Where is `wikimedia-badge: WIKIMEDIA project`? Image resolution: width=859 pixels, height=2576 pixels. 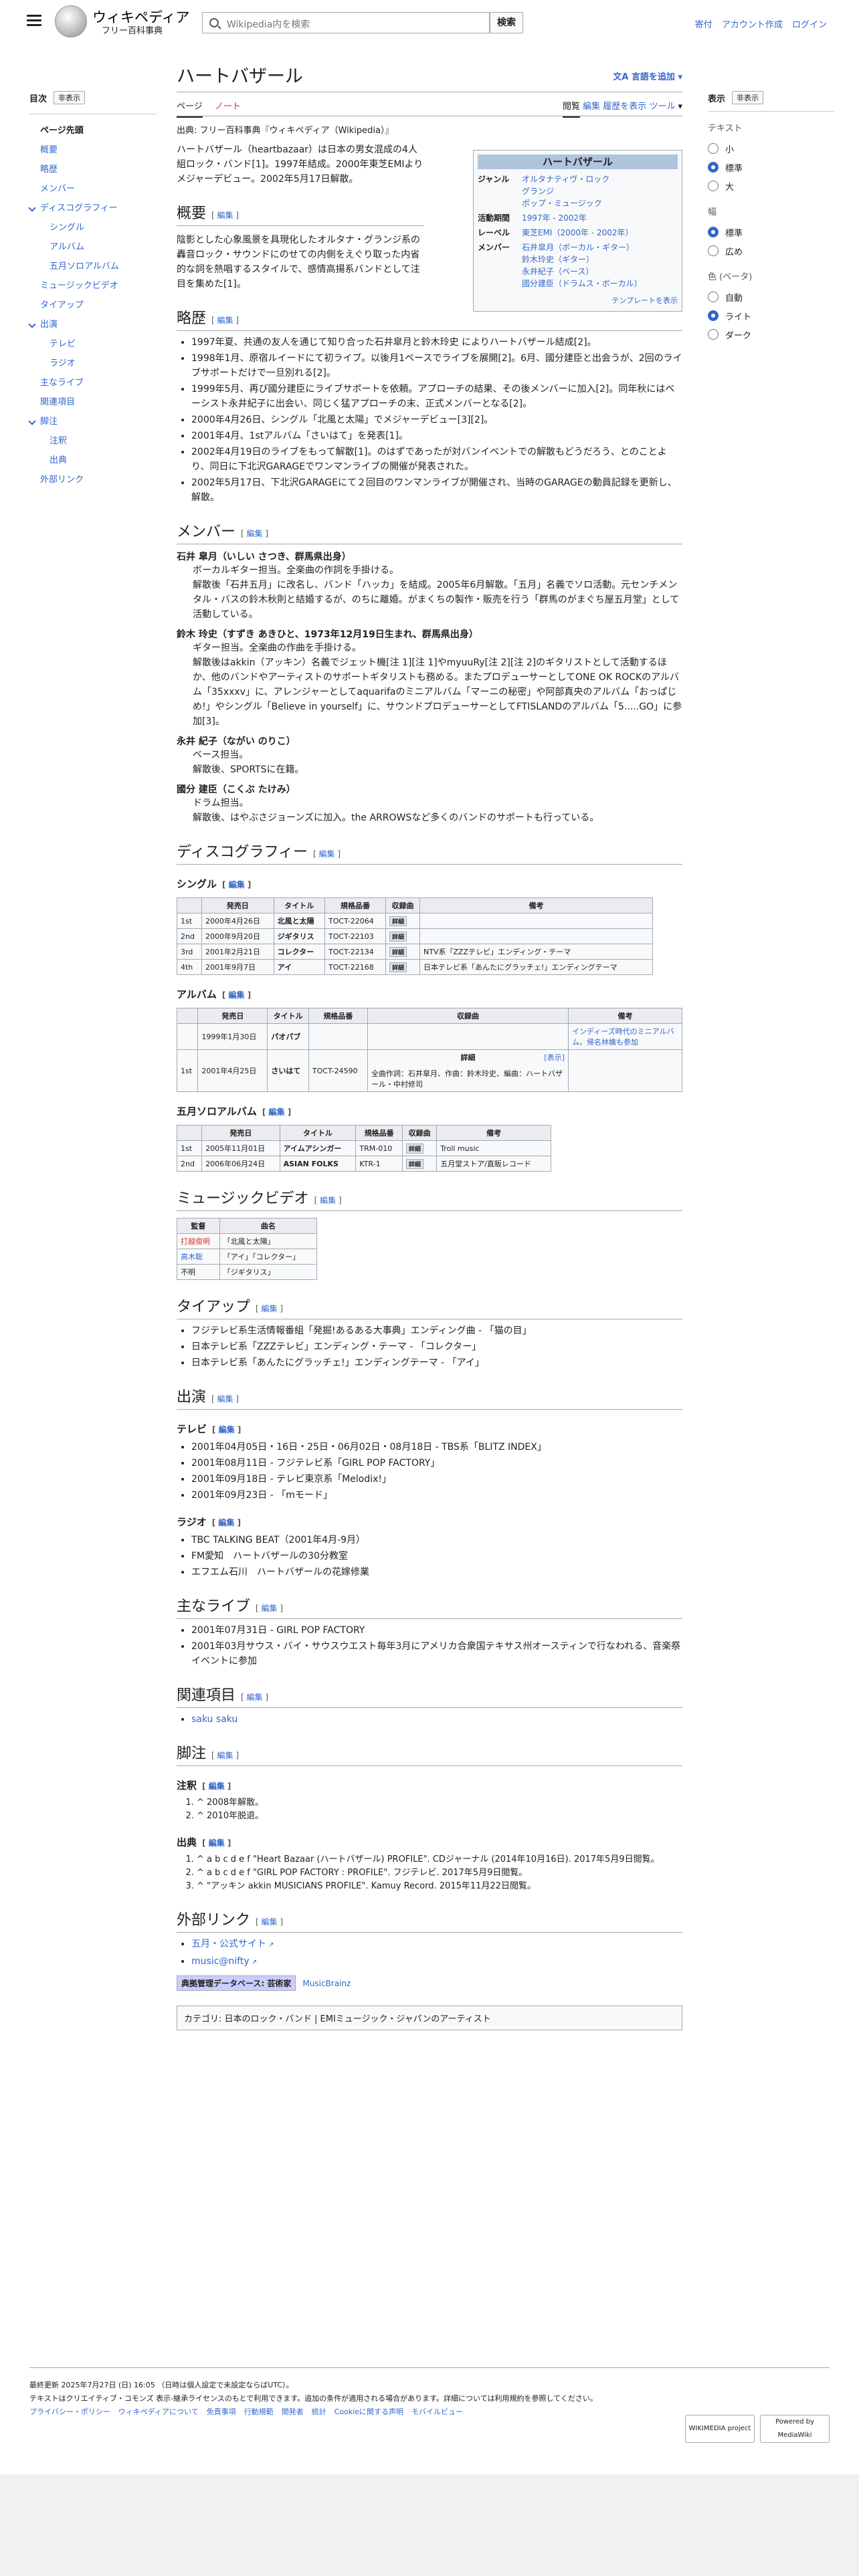 wikimedia-badge: WIKIMEDIA project is located at coordinates (720, 2429).